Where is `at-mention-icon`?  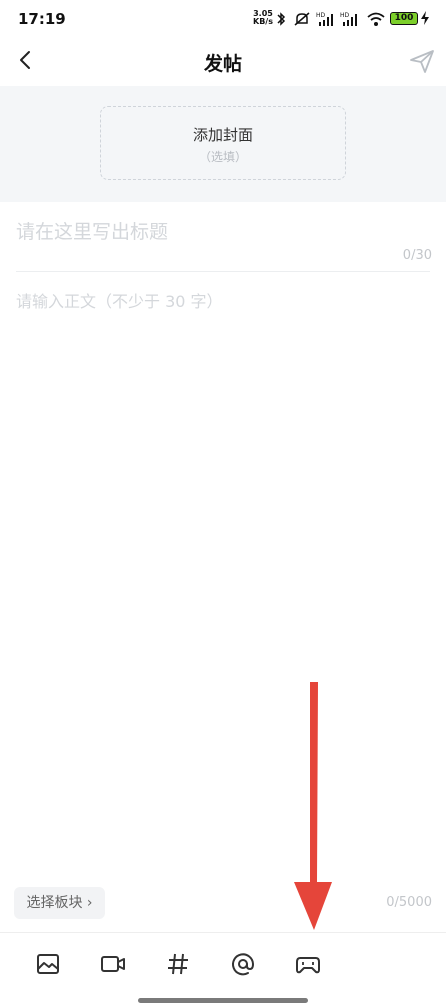 at-mention-icon is located at coordinates (243, 964).